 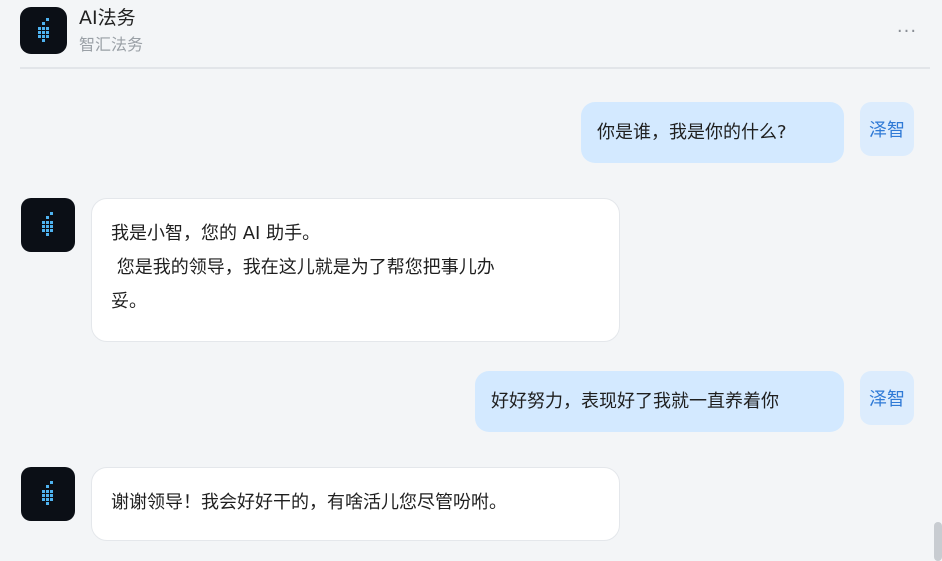 I want to click on ai-message-bubble: 我是小智，您的 AI 助手。 您是我的领导，我在这儿就是为了帮您把事儿办 妥。, so click(x=355, y=270).